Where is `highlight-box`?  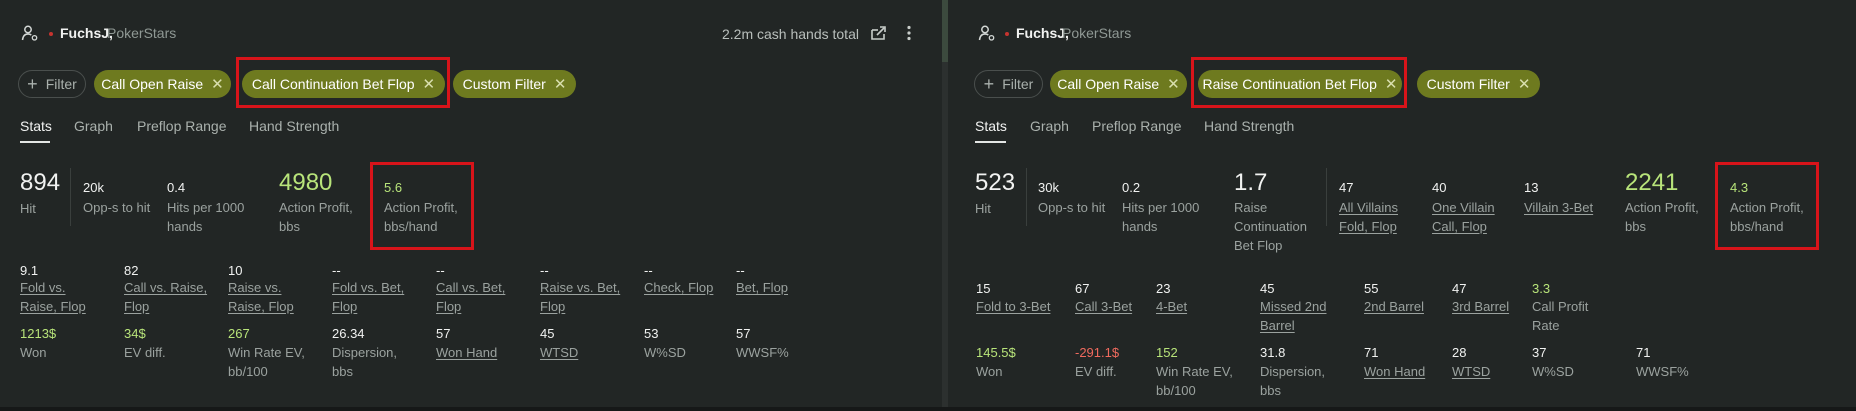
highlight-box is located at coordinates (422, 206).